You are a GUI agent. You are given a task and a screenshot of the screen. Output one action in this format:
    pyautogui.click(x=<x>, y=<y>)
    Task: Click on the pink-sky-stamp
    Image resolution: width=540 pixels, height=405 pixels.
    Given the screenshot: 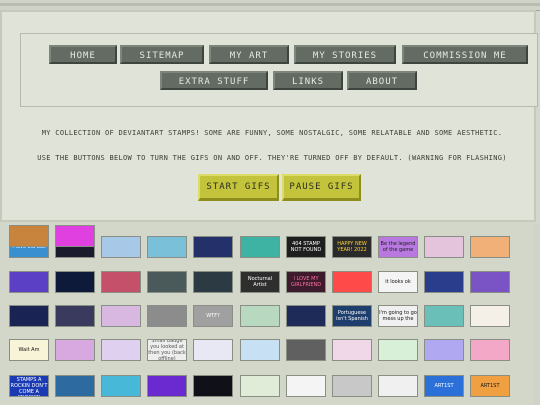 What is the action you would take?
    pyautogui.click(x=121, y=316)
    